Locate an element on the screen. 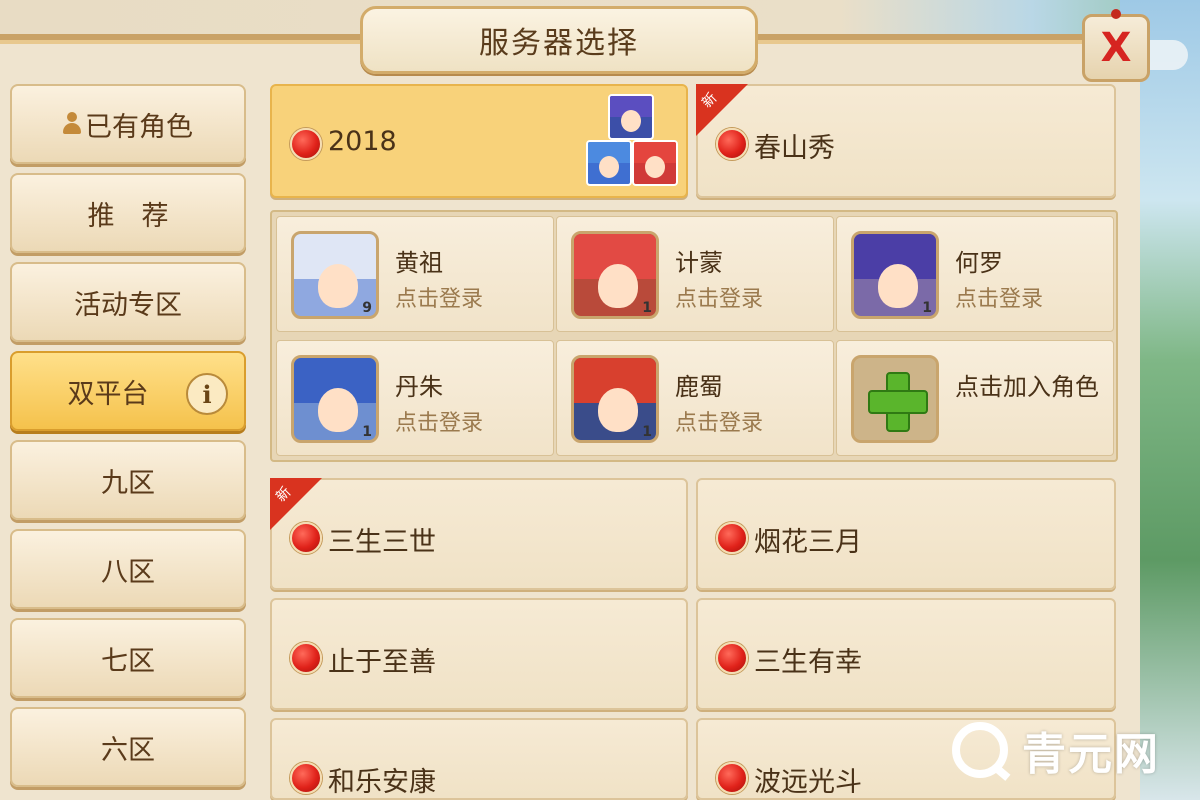 The height and width of the screenshot is (800, 1200). role-name: 计蒙 is located at coordinates (699, 263).